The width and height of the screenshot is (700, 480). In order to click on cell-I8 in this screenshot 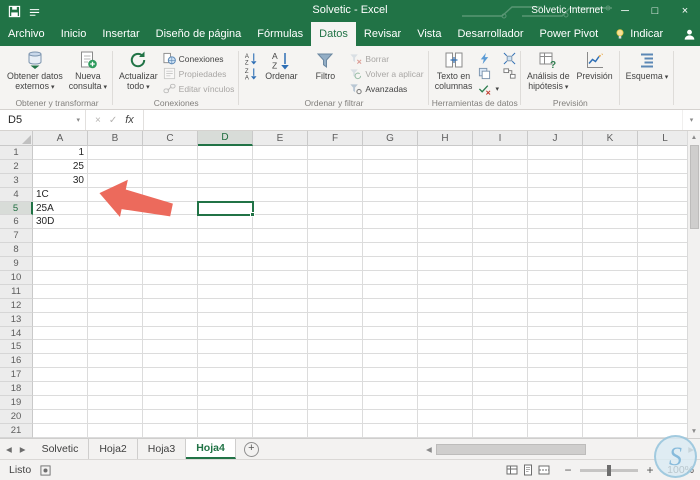, I will do `click(500, 250)`.